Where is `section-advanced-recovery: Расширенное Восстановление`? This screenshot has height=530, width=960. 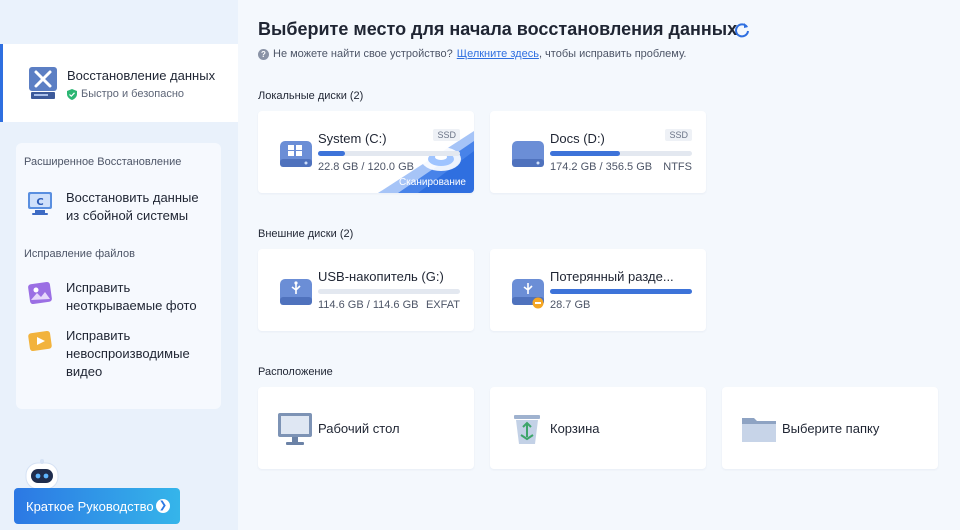
section-advanced-recovery: Расширенное Восстановление is located at coordinates (103, 162).